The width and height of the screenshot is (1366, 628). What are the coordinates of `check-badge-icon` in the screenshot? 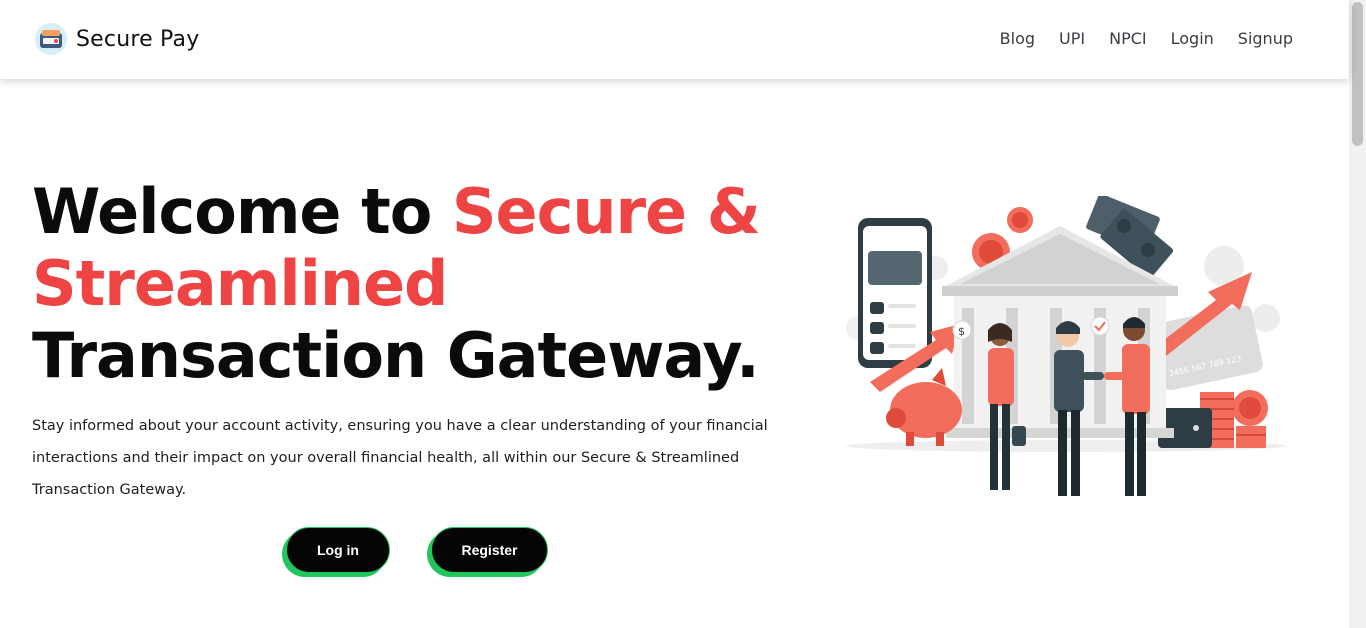 It's located at (1100, 326).